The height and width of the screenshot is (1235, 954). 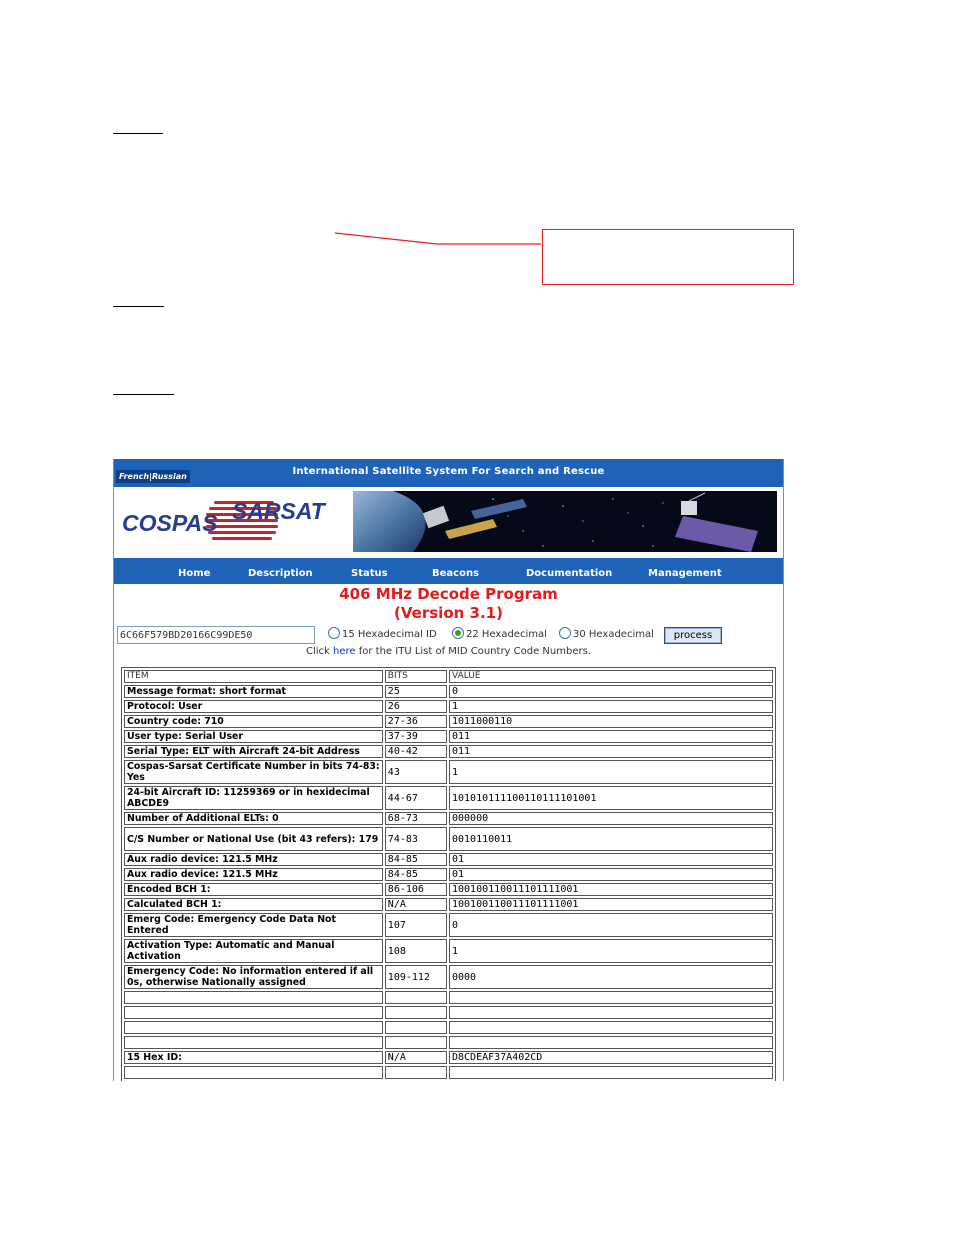 I want to click on table-row: Country code: 710 27-36 1011000110, so click(x=448, y=721).